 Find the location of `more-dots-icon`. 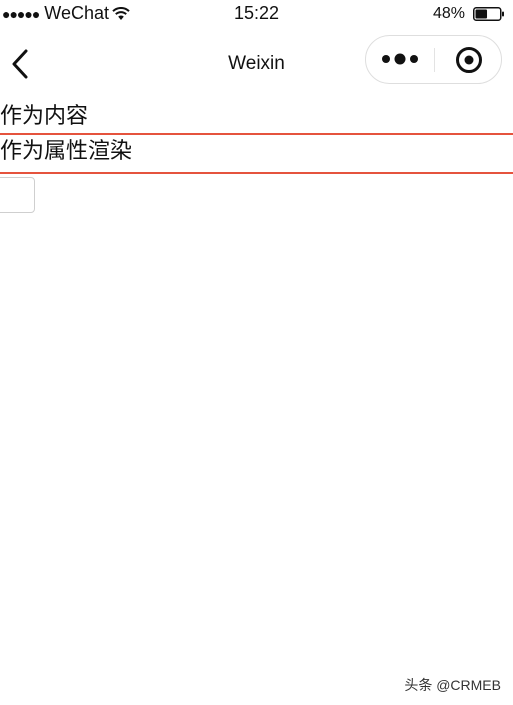

more-dots-icon is located at coordinates (400, 59).